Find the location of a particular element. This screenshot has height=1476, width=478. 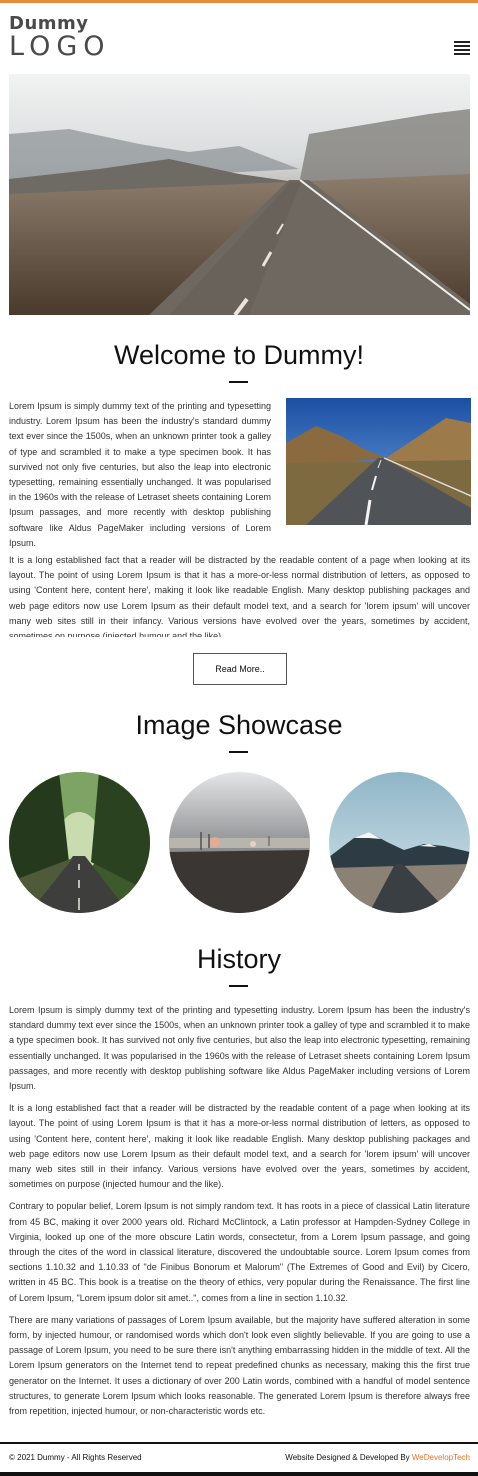

copyright-text: © 2021 Dummy - All Rights Reserved is located at coordinates (75, 1457).